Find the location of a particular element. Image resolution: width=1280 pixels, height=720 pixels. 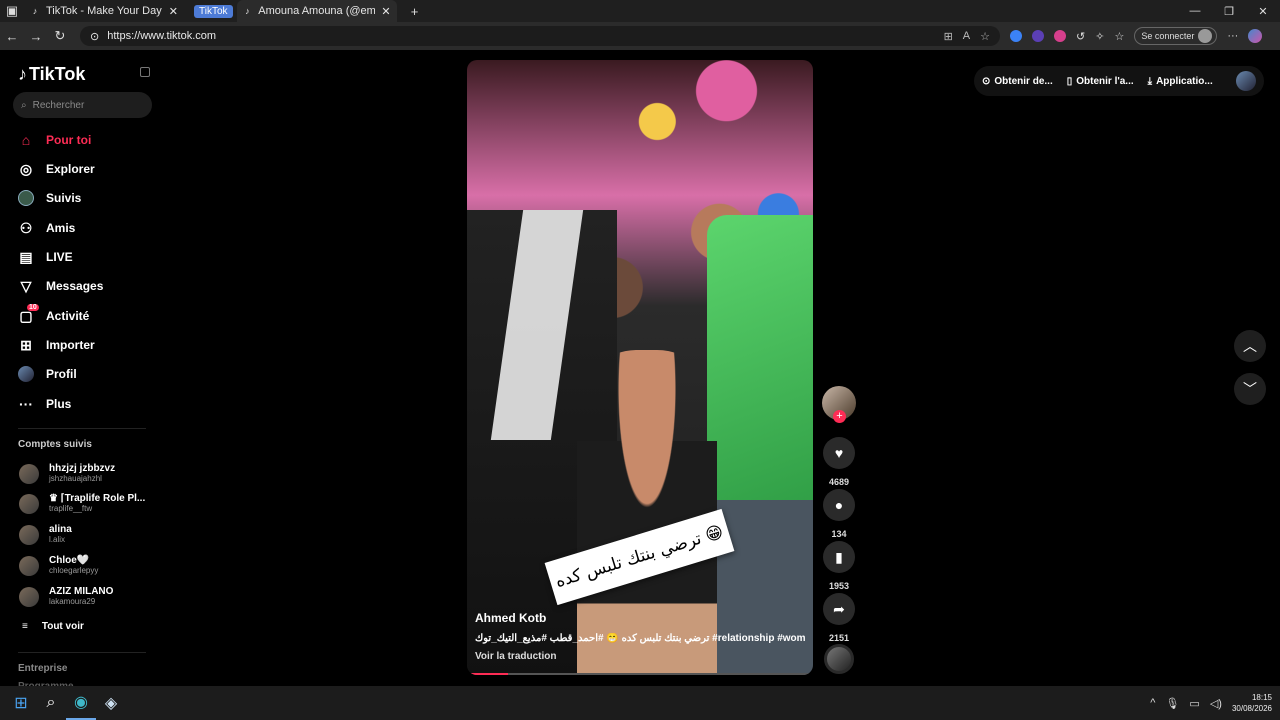

see-all-link: ≡ Tout voir is located at coordinates (53, 626).